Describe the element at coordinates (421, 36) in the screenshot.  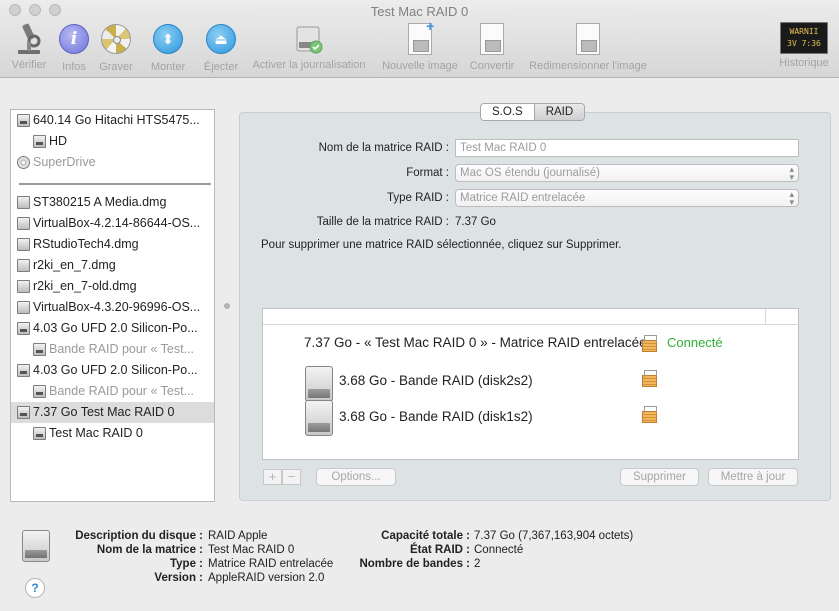
I see `new-image-icon: +` at that location.